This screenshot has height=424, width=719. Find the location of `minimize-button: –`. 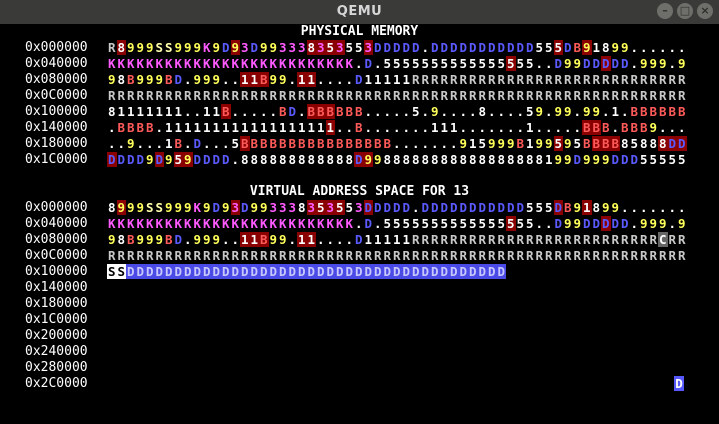

minimize-button: – is located at coordinates (665, 11).